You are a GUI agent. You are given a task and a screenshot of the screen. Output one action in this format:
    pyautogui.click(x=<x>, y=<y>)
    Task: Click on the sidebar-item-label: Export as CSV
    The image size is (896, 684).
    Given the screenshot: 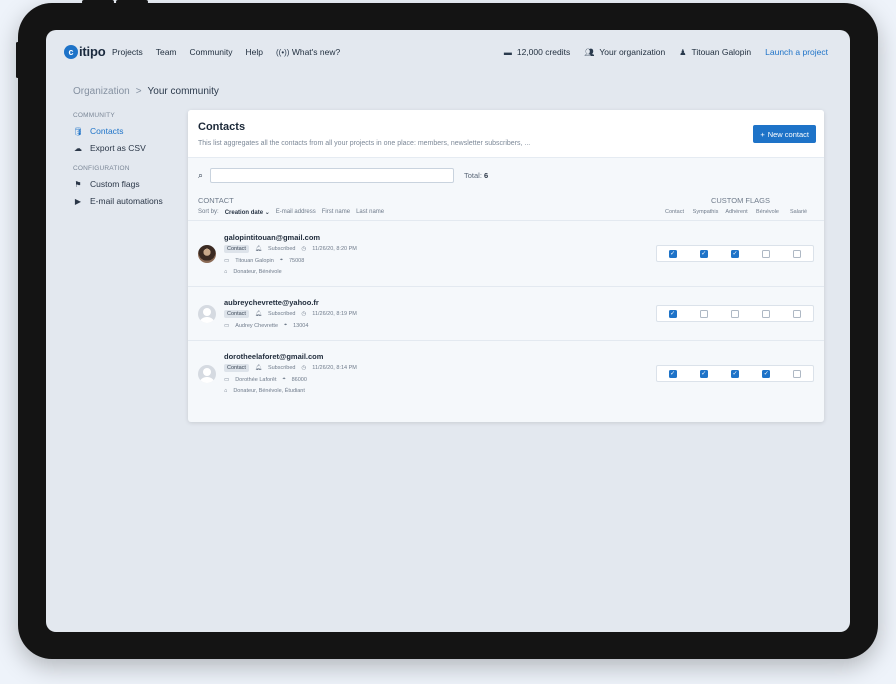 What is the action you would take?
    pyautogui.click(x=118, y=148)
    